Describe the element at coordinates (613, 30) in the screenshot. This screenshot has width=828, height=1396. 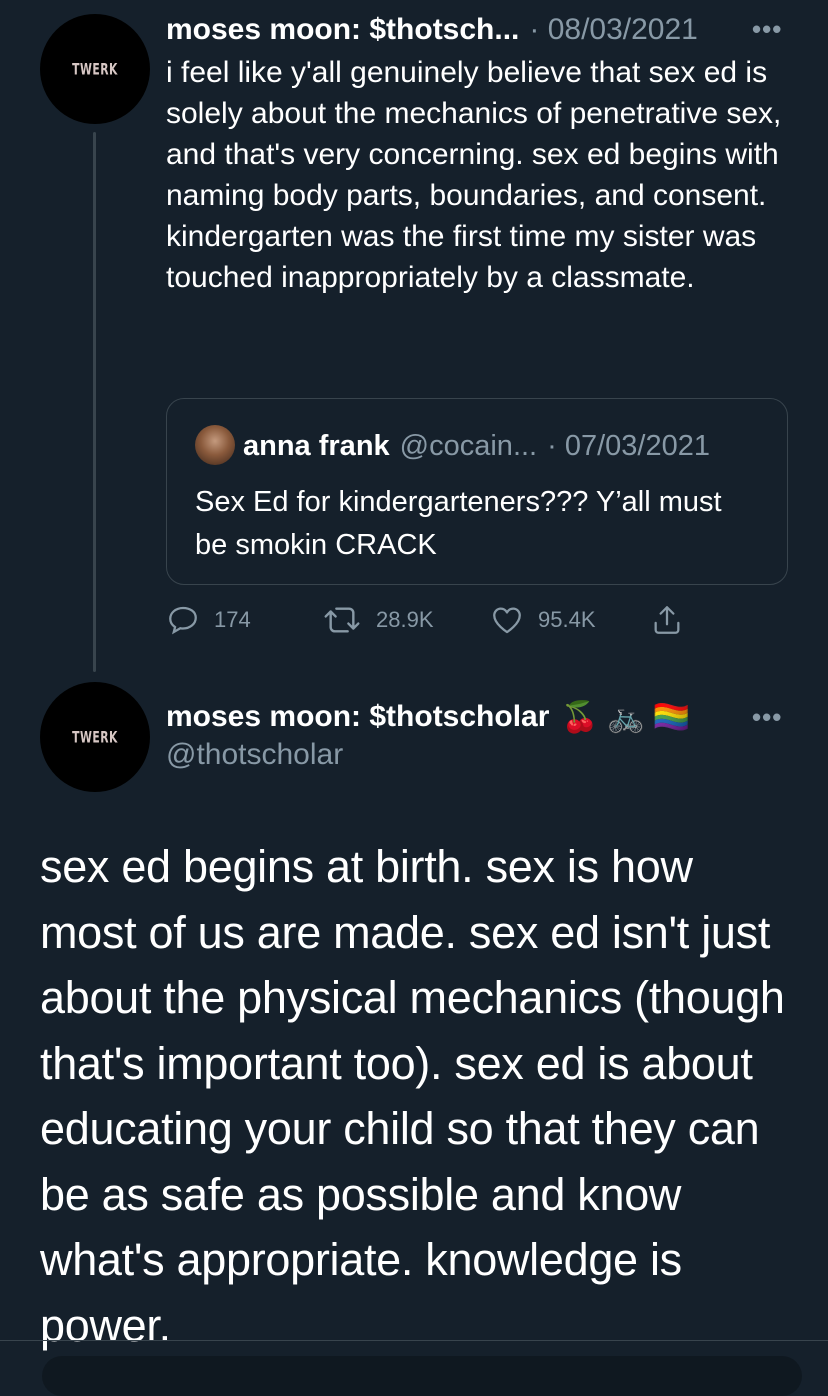
I see `tweet-date: · 08/03/2021` at that location.